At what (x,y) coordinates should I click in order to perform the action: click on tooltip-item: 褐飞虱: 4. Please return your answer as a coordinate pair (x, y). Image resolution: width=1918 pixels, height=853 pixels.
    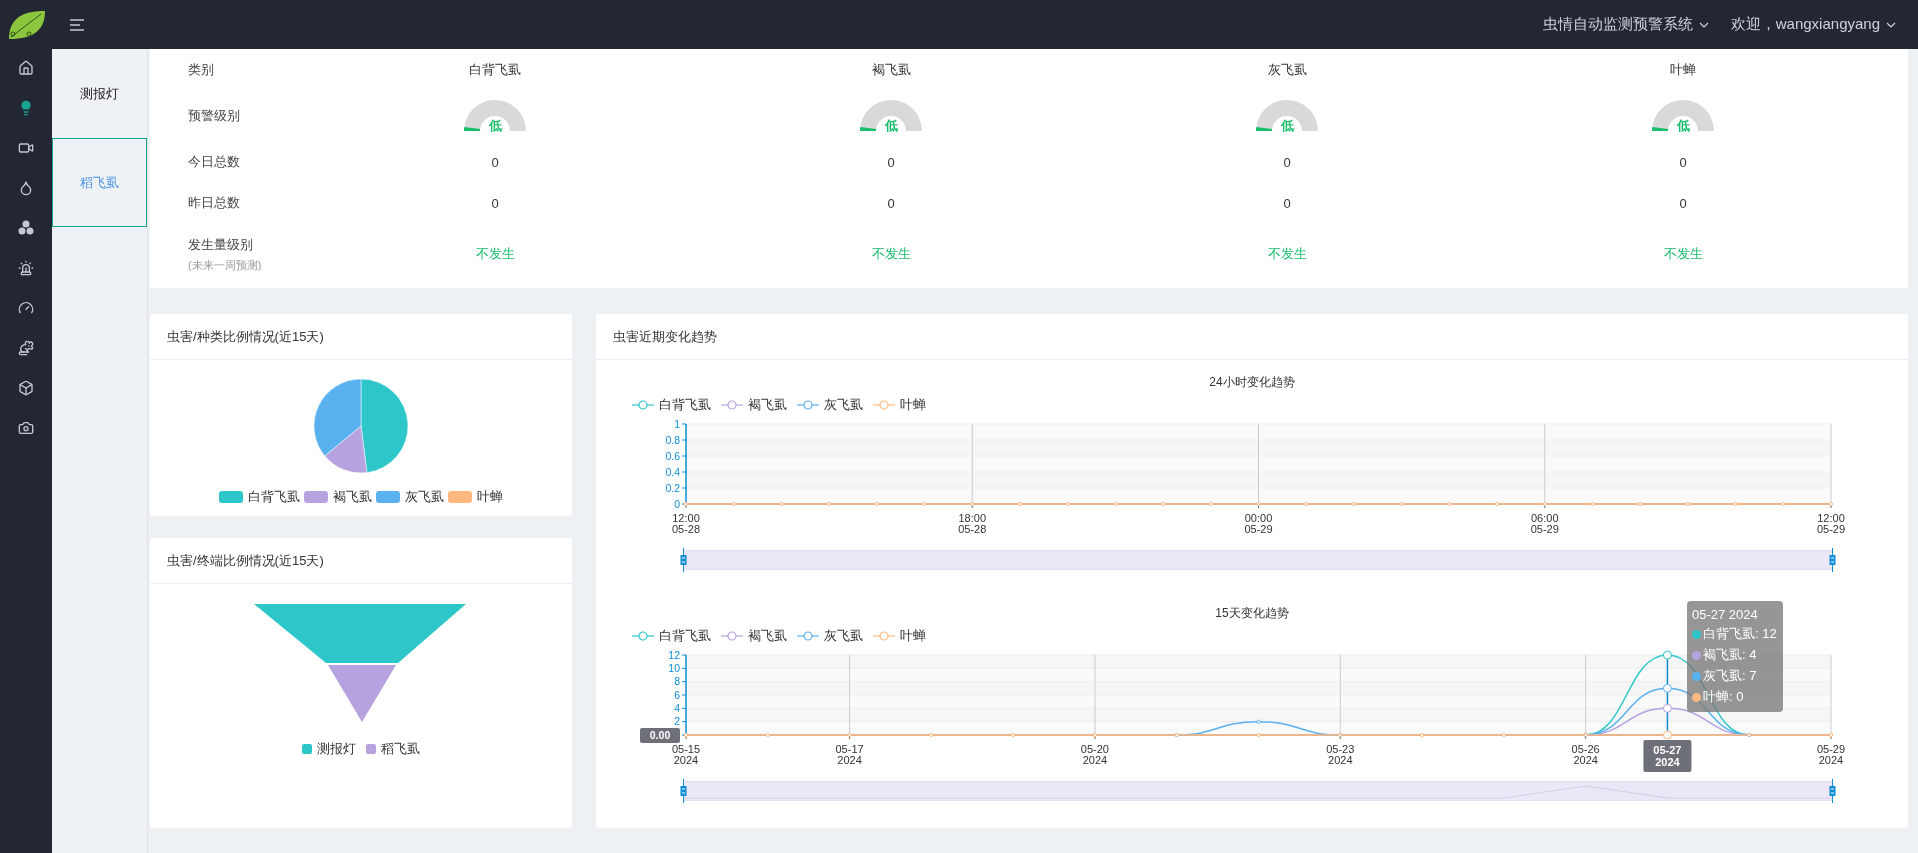
    Looking at the image, I should click on (1734, 655).